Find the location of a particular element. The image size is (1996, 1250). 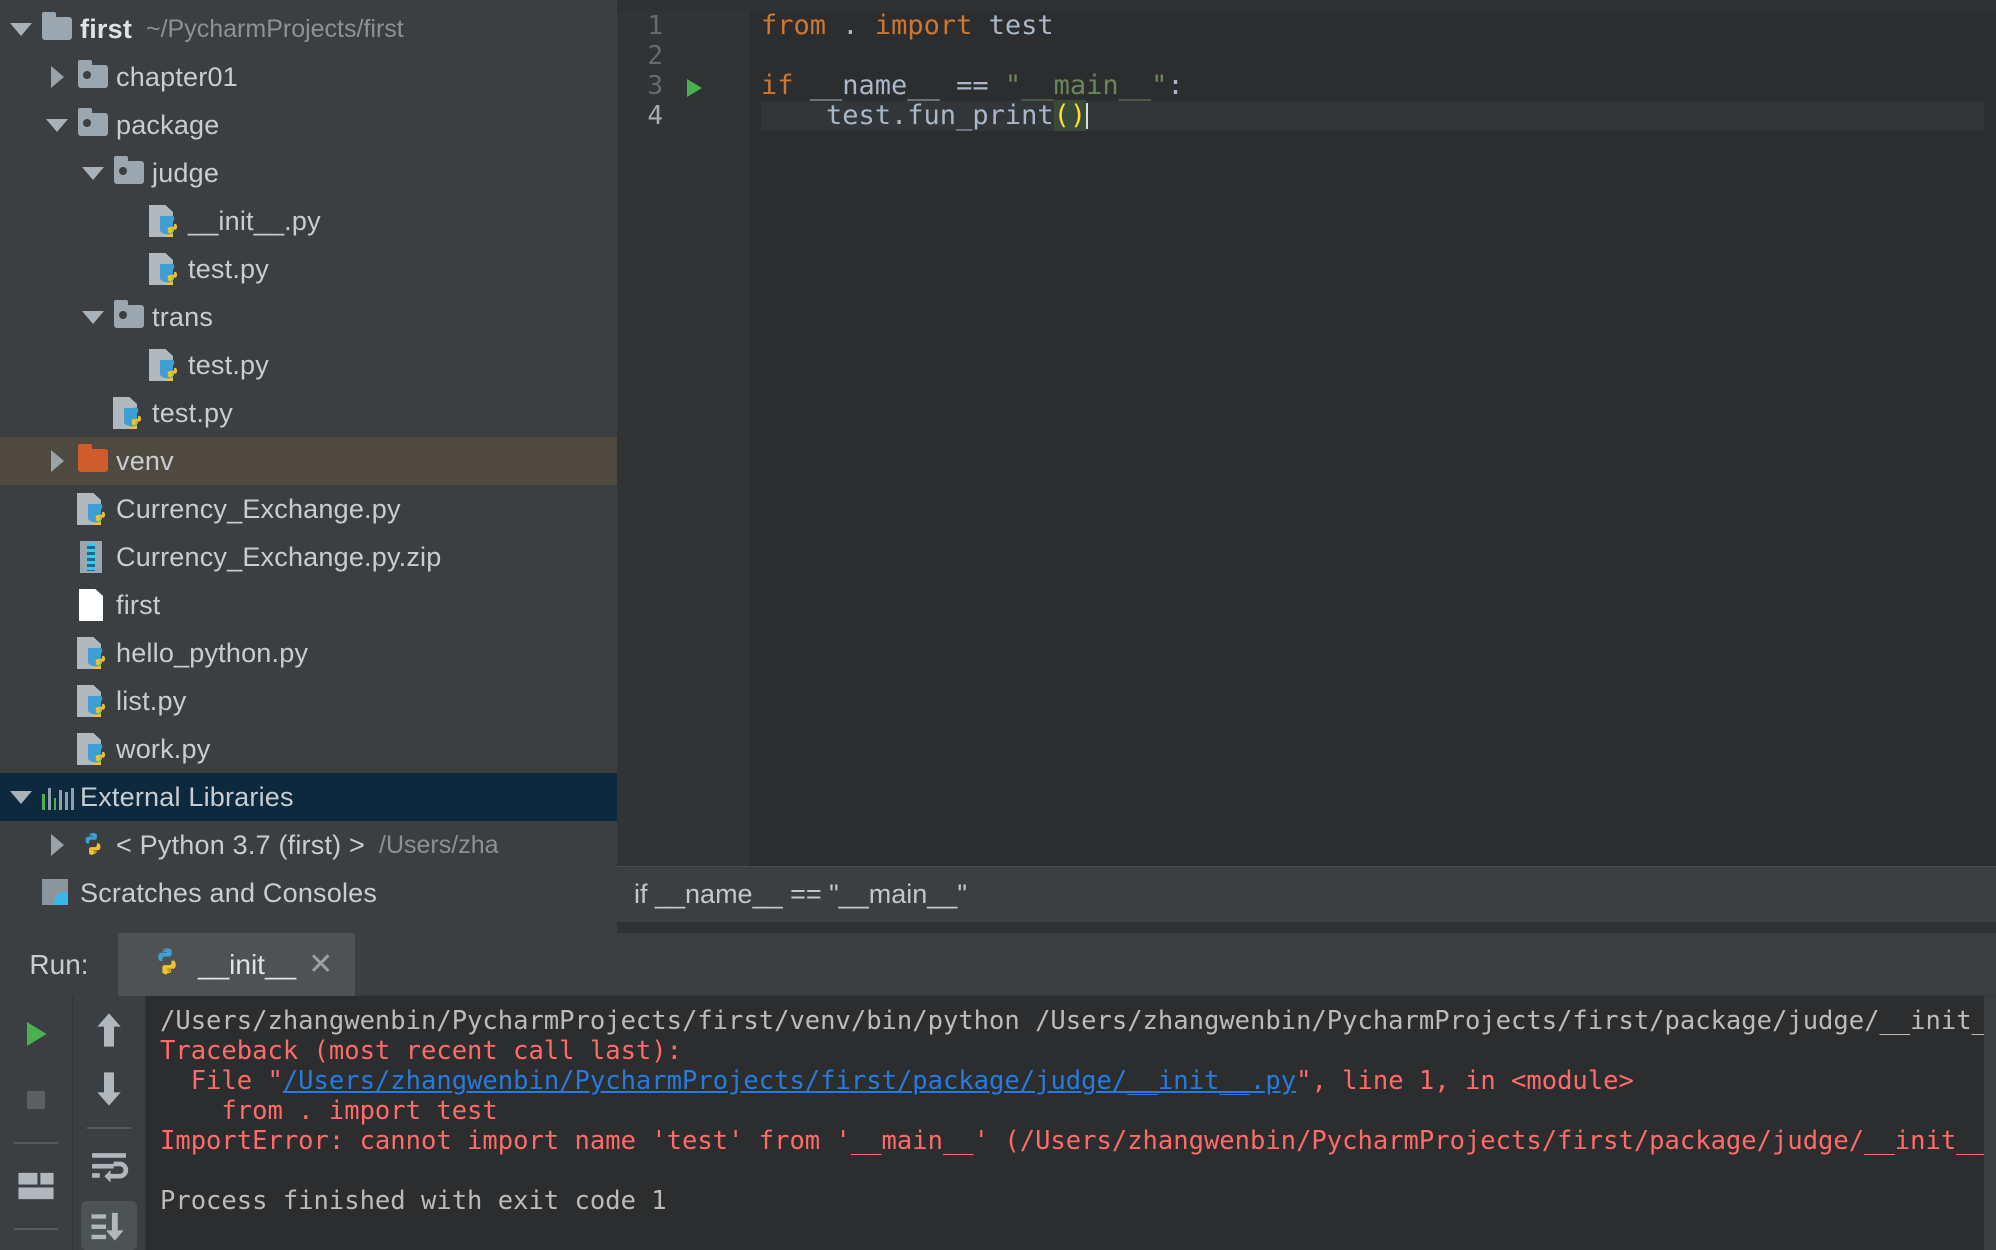

tree-item-judge: judge is located at coordinates (308, 173).